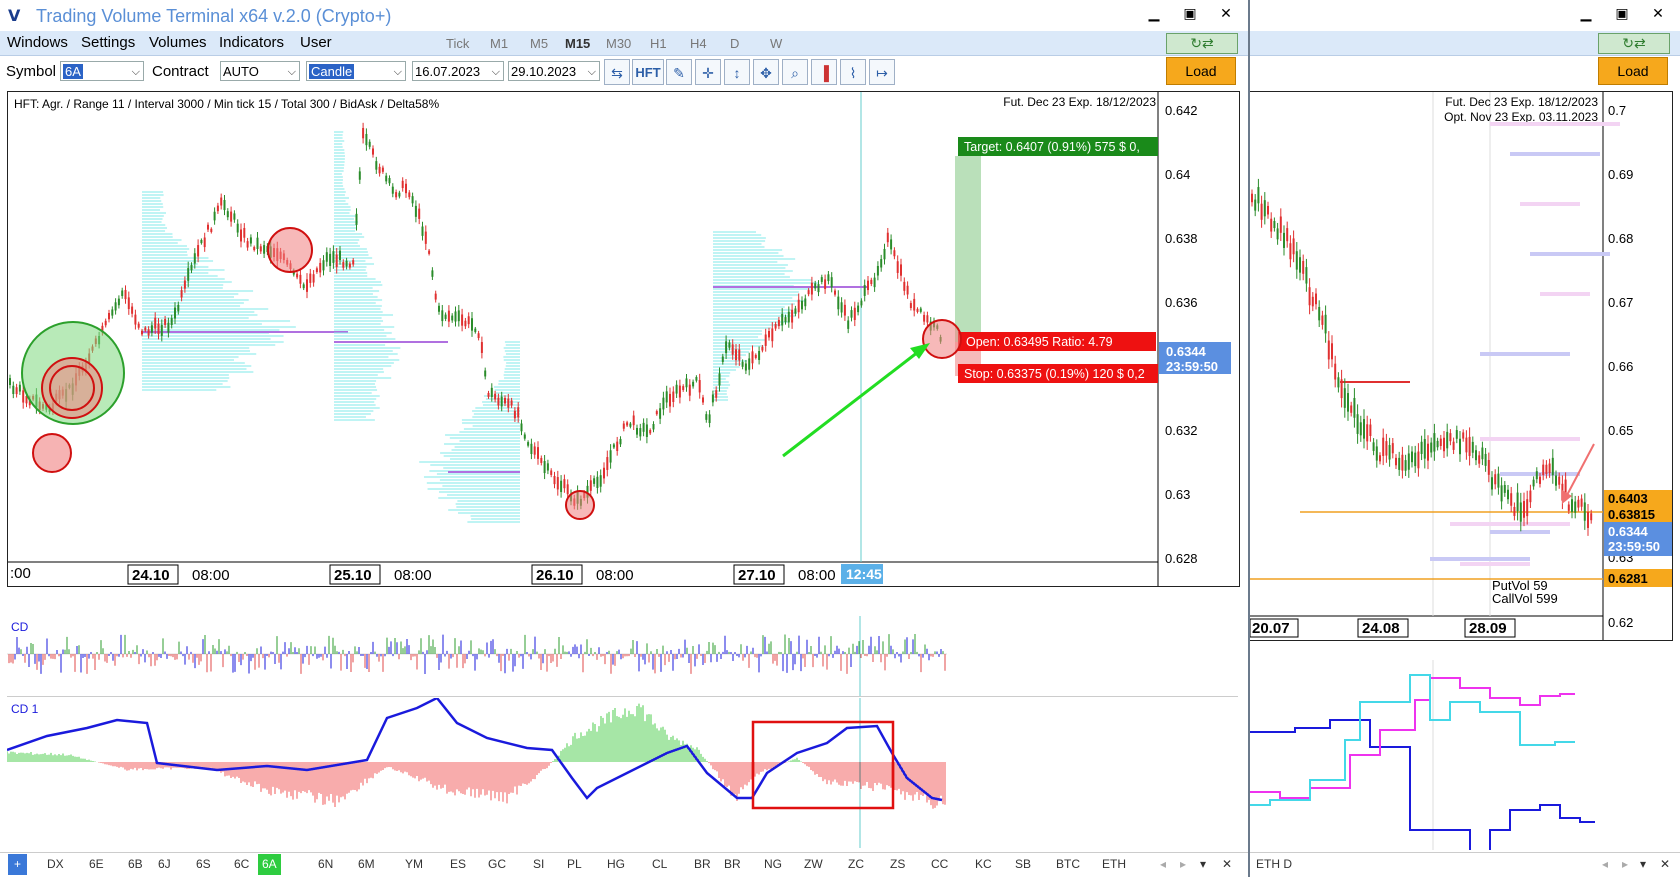  I want to click on tab-es: ES, so click(458, 864).